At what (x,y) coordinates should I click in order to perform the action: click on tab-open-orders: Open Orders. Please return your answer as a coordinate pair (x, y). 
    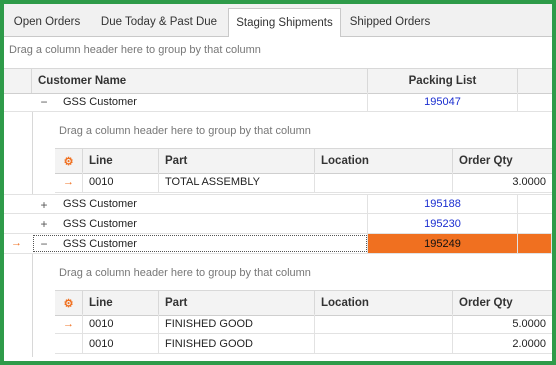
    Looking at the image, I should click on (47, 22).